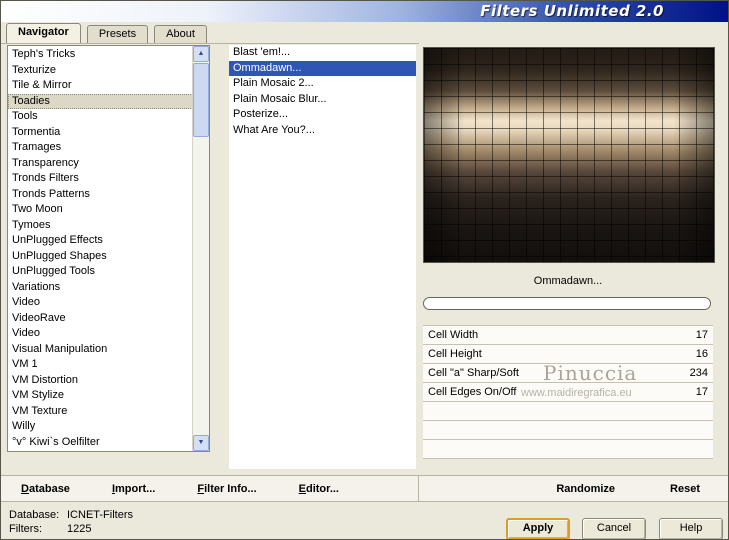 The width and height of the screenshot is (729, 540). What do you see at coordinates (100, 195) in the screenshot?
I see `category-item: Tronds Patterns` at bounding box center [100, 195].